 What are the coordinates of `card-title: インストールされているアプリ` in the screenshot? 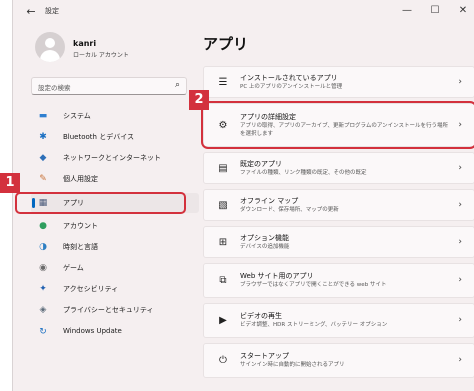 It's located at (289, 78).